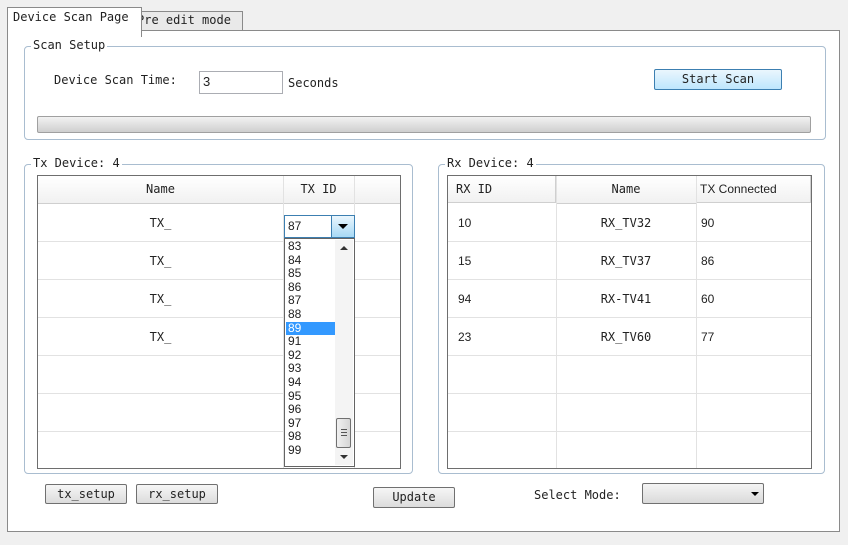 This screenshot has width=848, height=545. What do you see at coordinates (703, 493) in the screenshot?
I see `select-mode-combobox` at bounding box center [703, 493].